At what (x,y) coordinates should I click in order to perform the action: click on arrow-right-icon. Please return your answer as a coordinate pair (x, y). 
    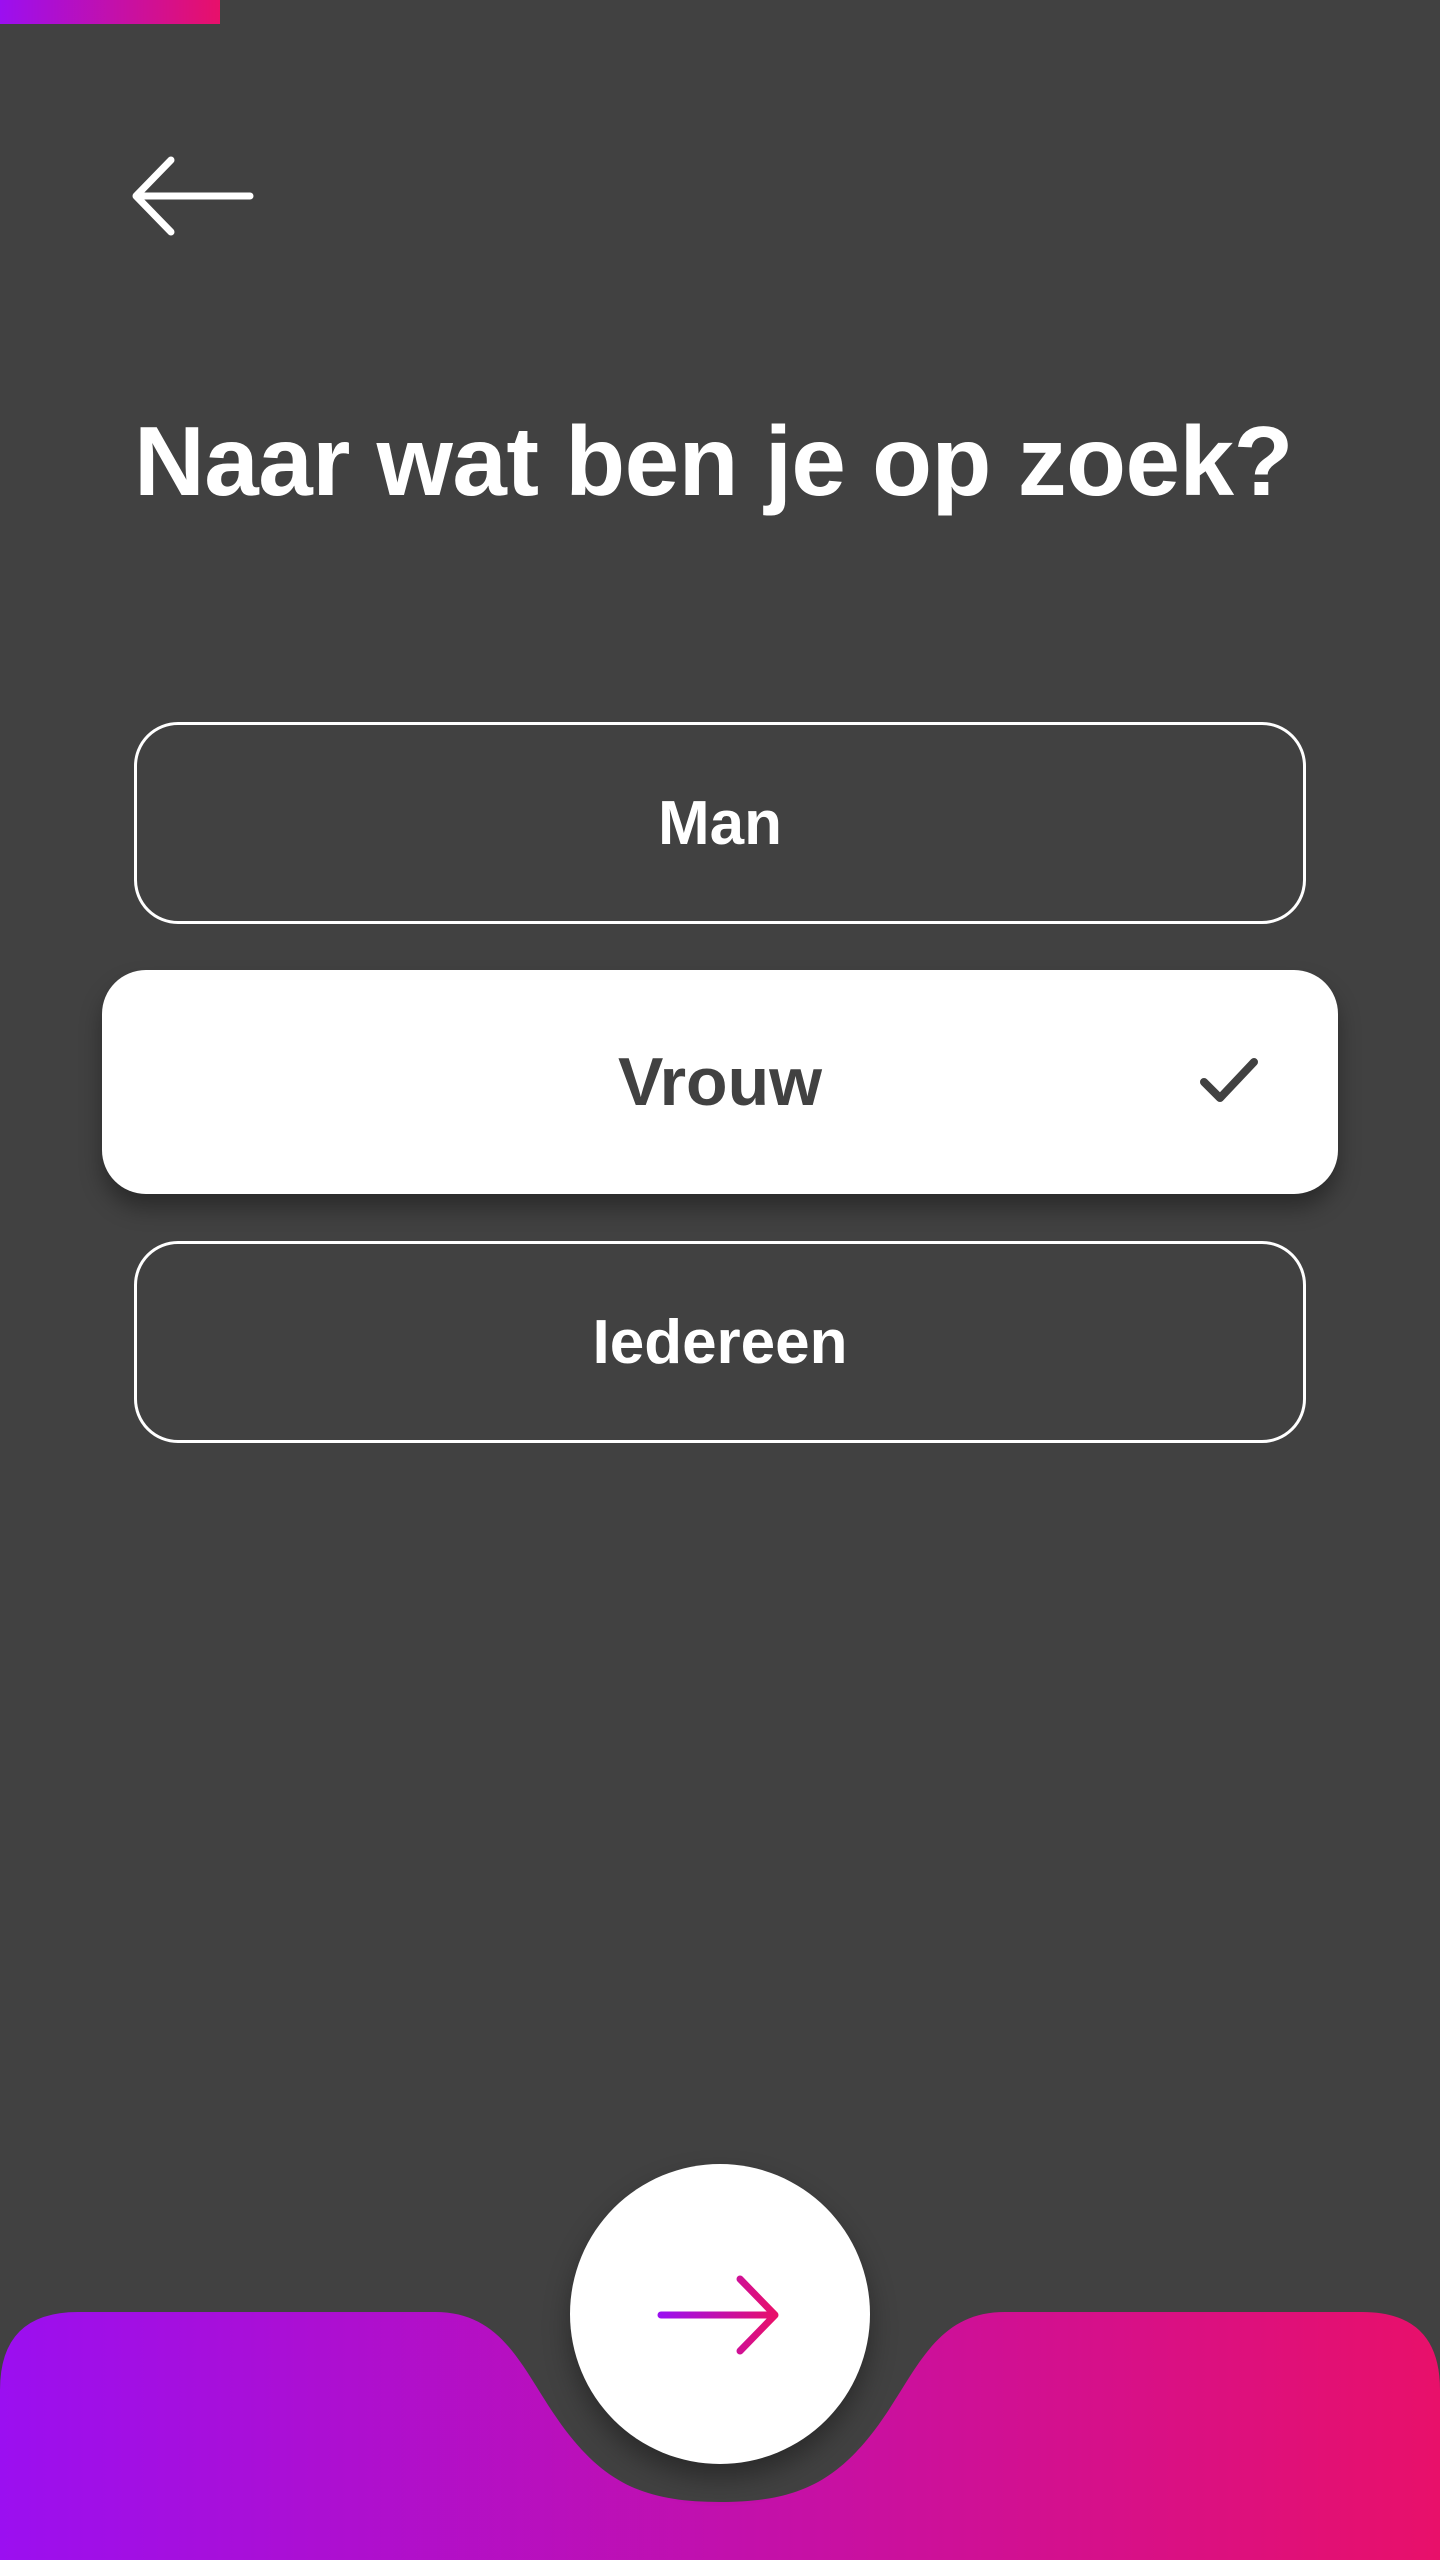
    Looking at the image, I should click on (718, 2315).